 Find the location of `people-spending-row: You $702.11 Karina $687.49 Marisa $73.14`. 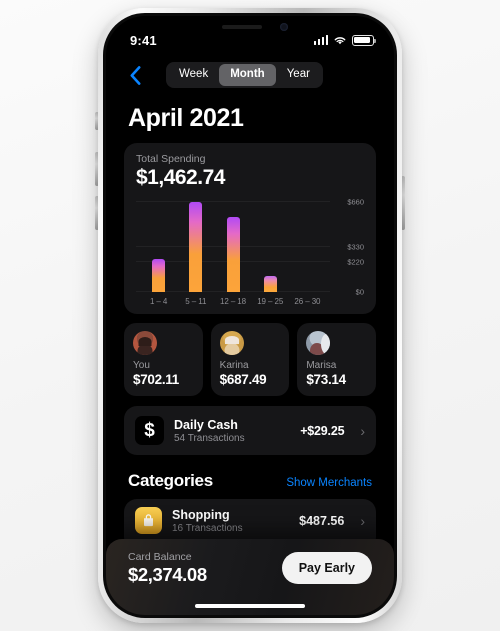

people-spending-row: You $702.11 Karina $687.49 Marisa $73.14 is located at coordinates (250, 359).